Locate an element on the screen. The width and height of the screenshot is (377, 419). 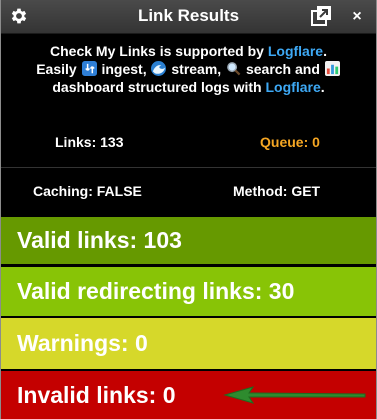
wave-emoji-icon is located at coordinates (159, 68).